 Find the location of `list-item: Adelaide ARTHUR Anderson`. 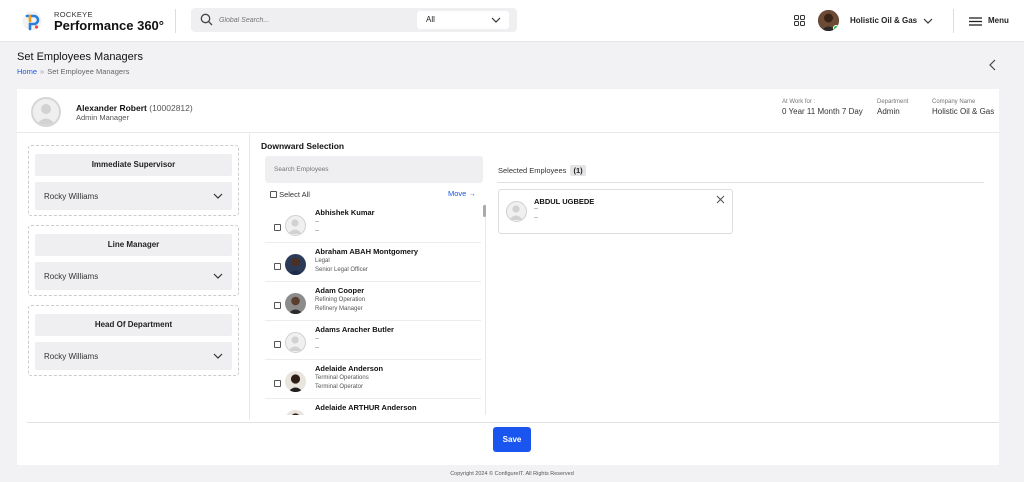

list-item: Adelaide ARTHUR Anderson is located at coordinates (373, 407).